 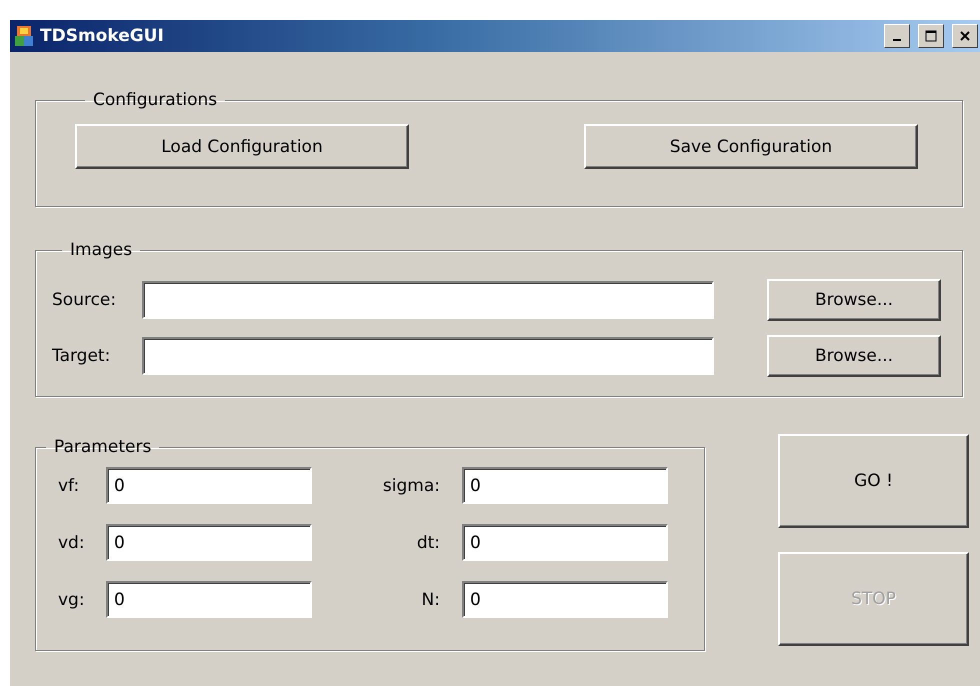 I want to click on group-title: Configurations, so click(x=155, y=100).